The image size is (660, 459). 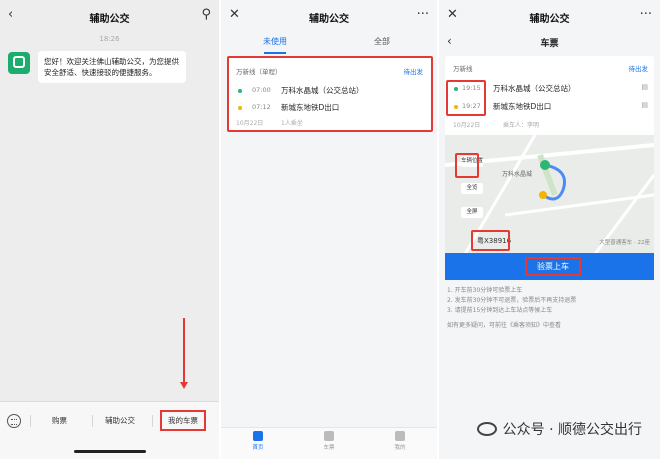 I want to click on faq-text: 如有更多疑问，可前往《乘客须知》中查看, so click(x=504, y=325).